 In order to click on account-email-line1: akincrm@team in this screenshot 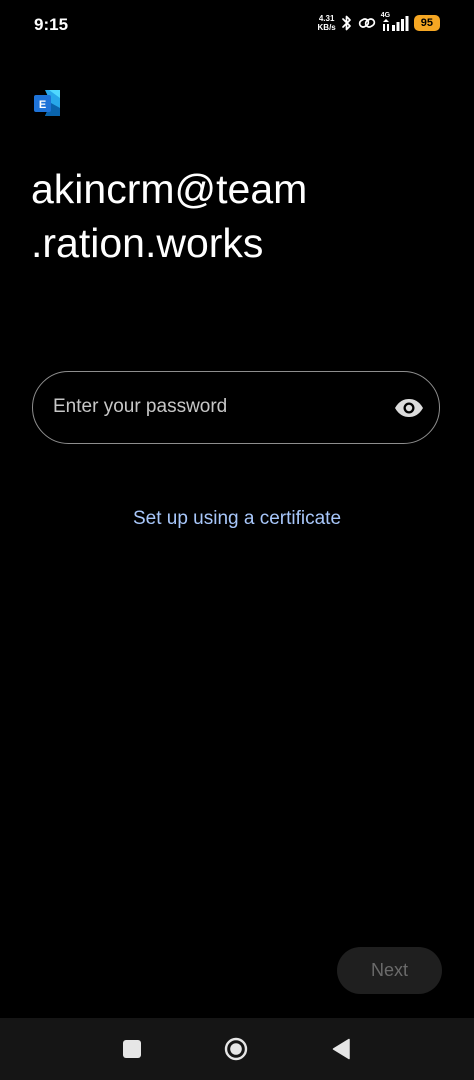, I will do `click(169, 189)`.